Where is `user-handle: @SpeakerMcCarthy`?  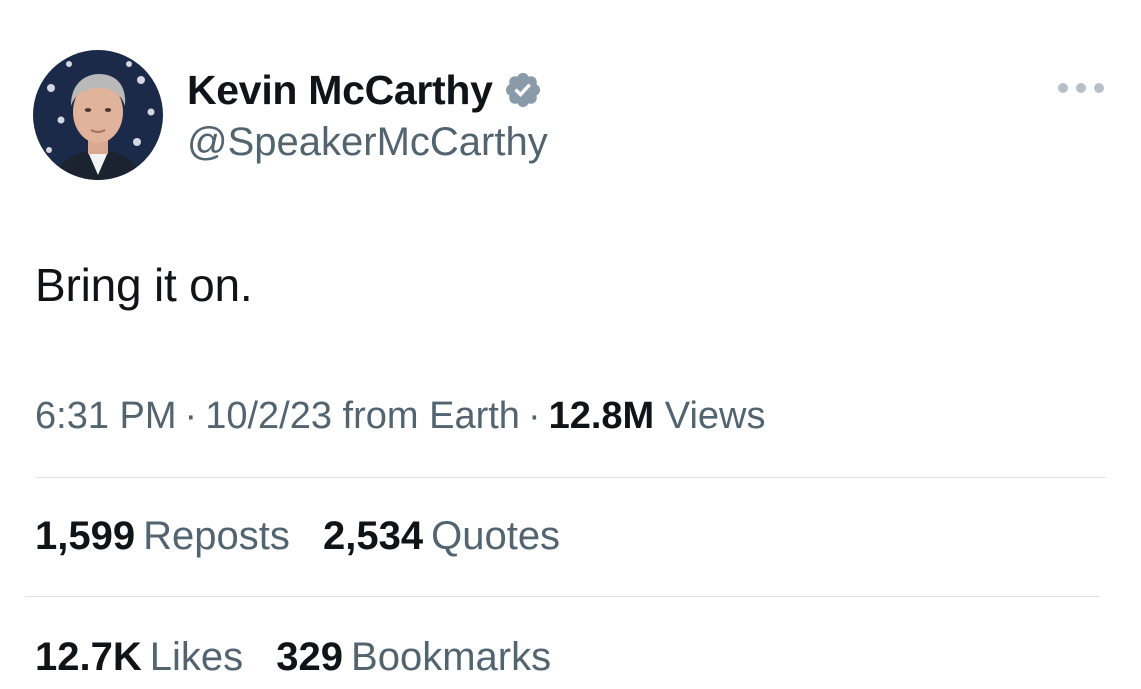
user-handle: @SpeakerMcCarthy is located at coordinates (367, 142).